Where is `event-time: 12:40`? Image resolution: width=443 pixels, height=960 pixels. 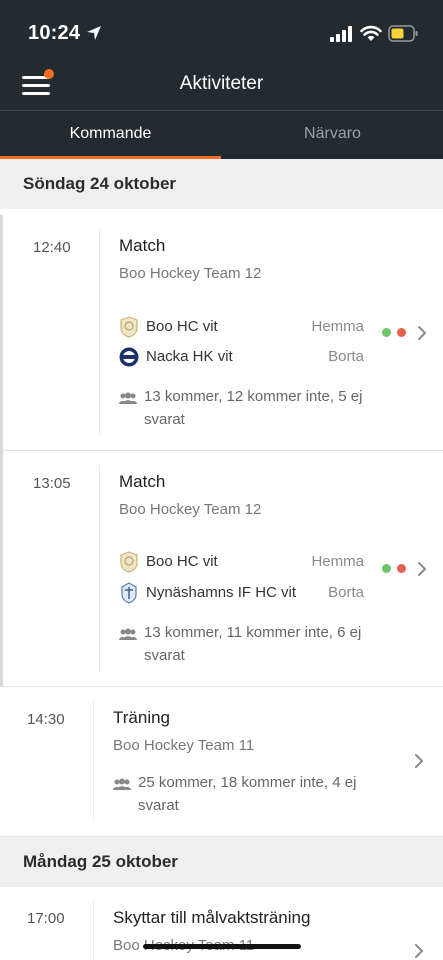
event-time: 12:40 is located at coordinates (52, 247).